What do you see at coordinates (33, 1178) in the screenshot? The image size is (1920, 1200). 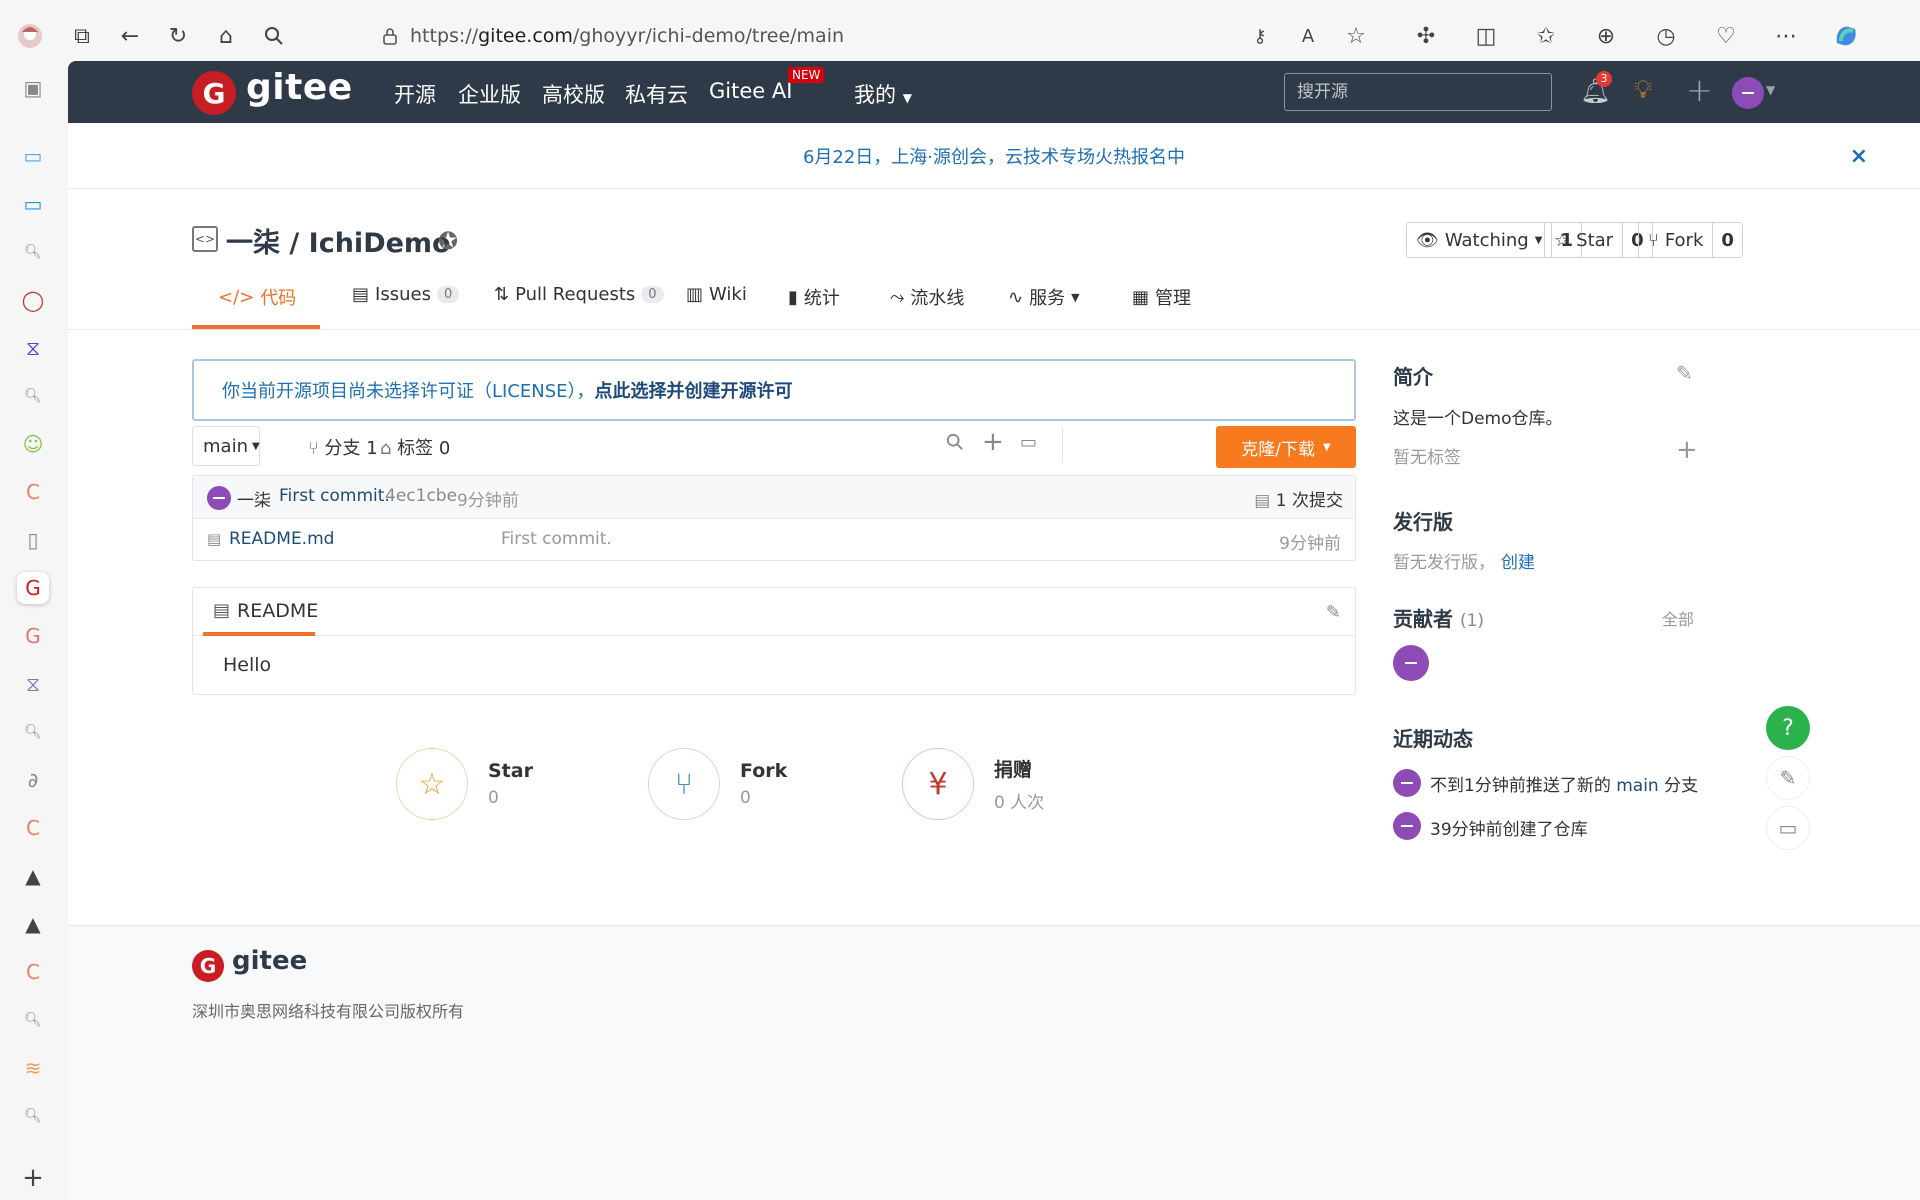 I see `add-icon: +` at bounding box center [33, 1178].